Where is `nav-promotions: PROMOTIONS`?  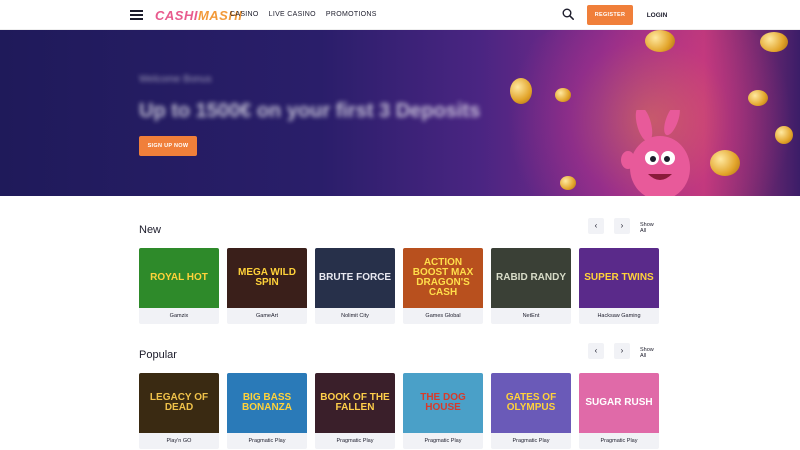 nav-promotions: PROMOTIONS is located at coordinates (351, 14).